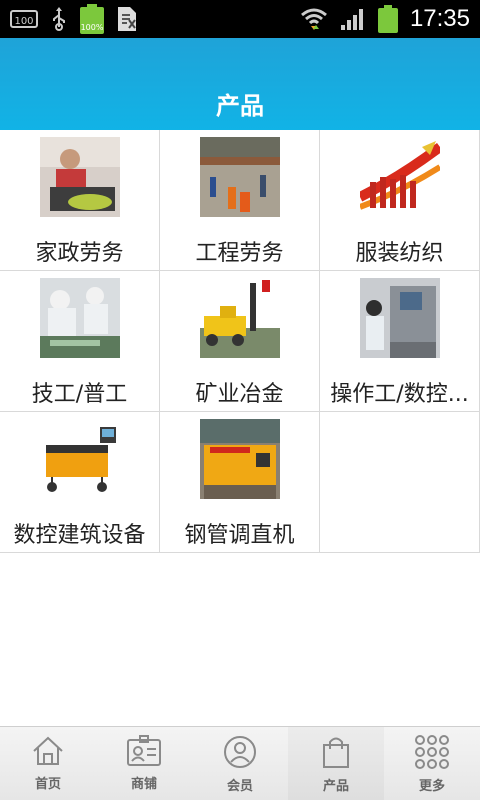 This screenshot has width=480, height=800. I want to click on bottom-tab-bar: 首页 商铺 会员 产品 更多, so click(240, 763).